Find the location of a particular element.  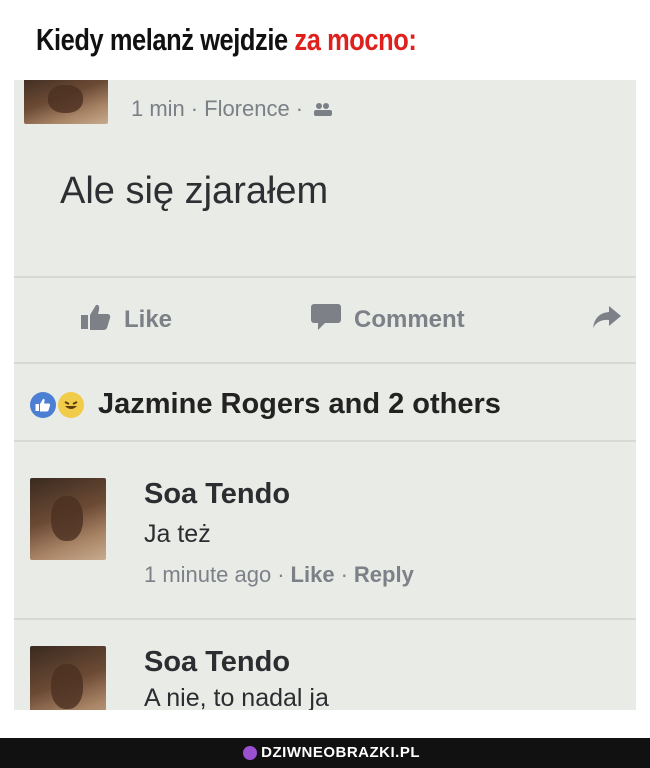

caption-text: Kiedy melanż wejdzie is located at coordinates (165, 39).